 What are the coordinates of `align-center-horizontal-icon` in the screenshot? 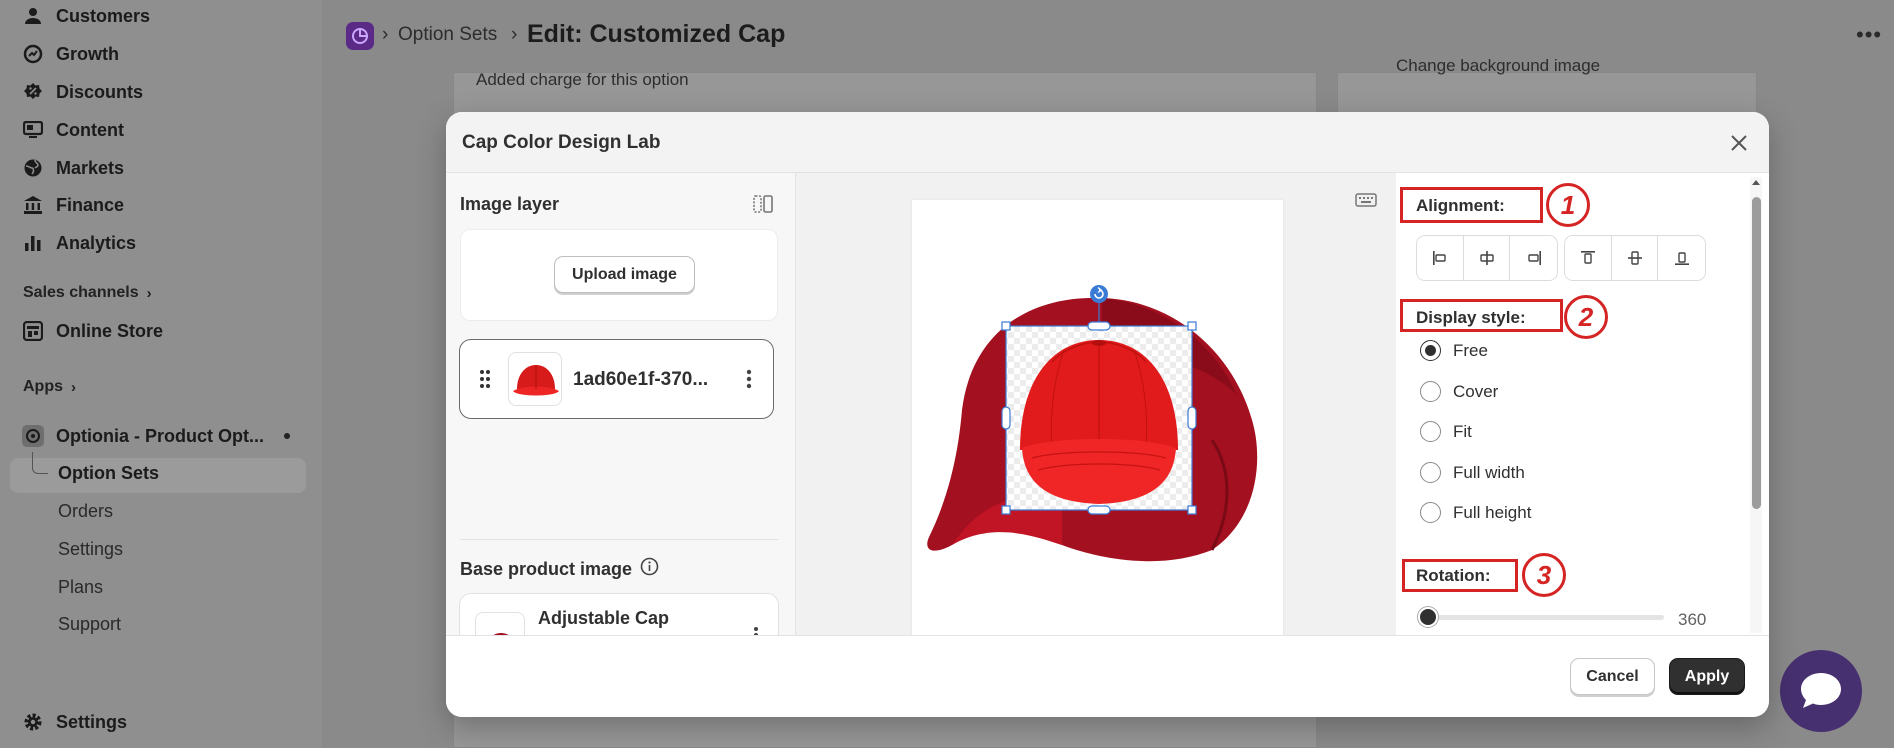 It's located at (1487, 258).